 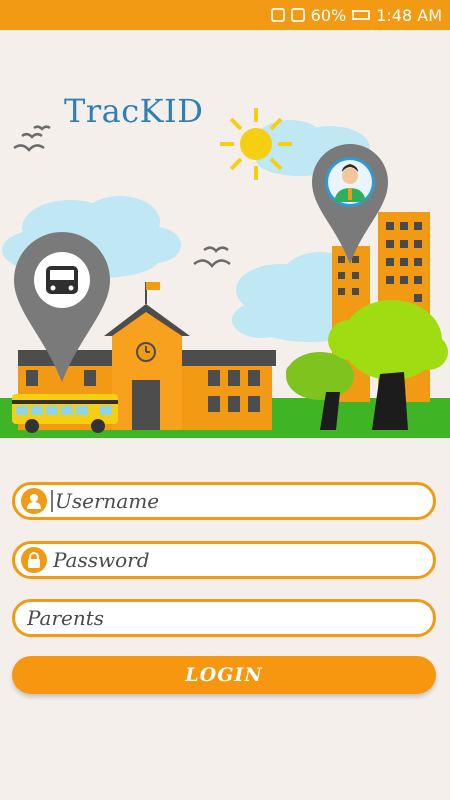 What do you see at coordinates (34, 501) in the screenshot?
I see `user-icon` at bounding box center [34, 501].